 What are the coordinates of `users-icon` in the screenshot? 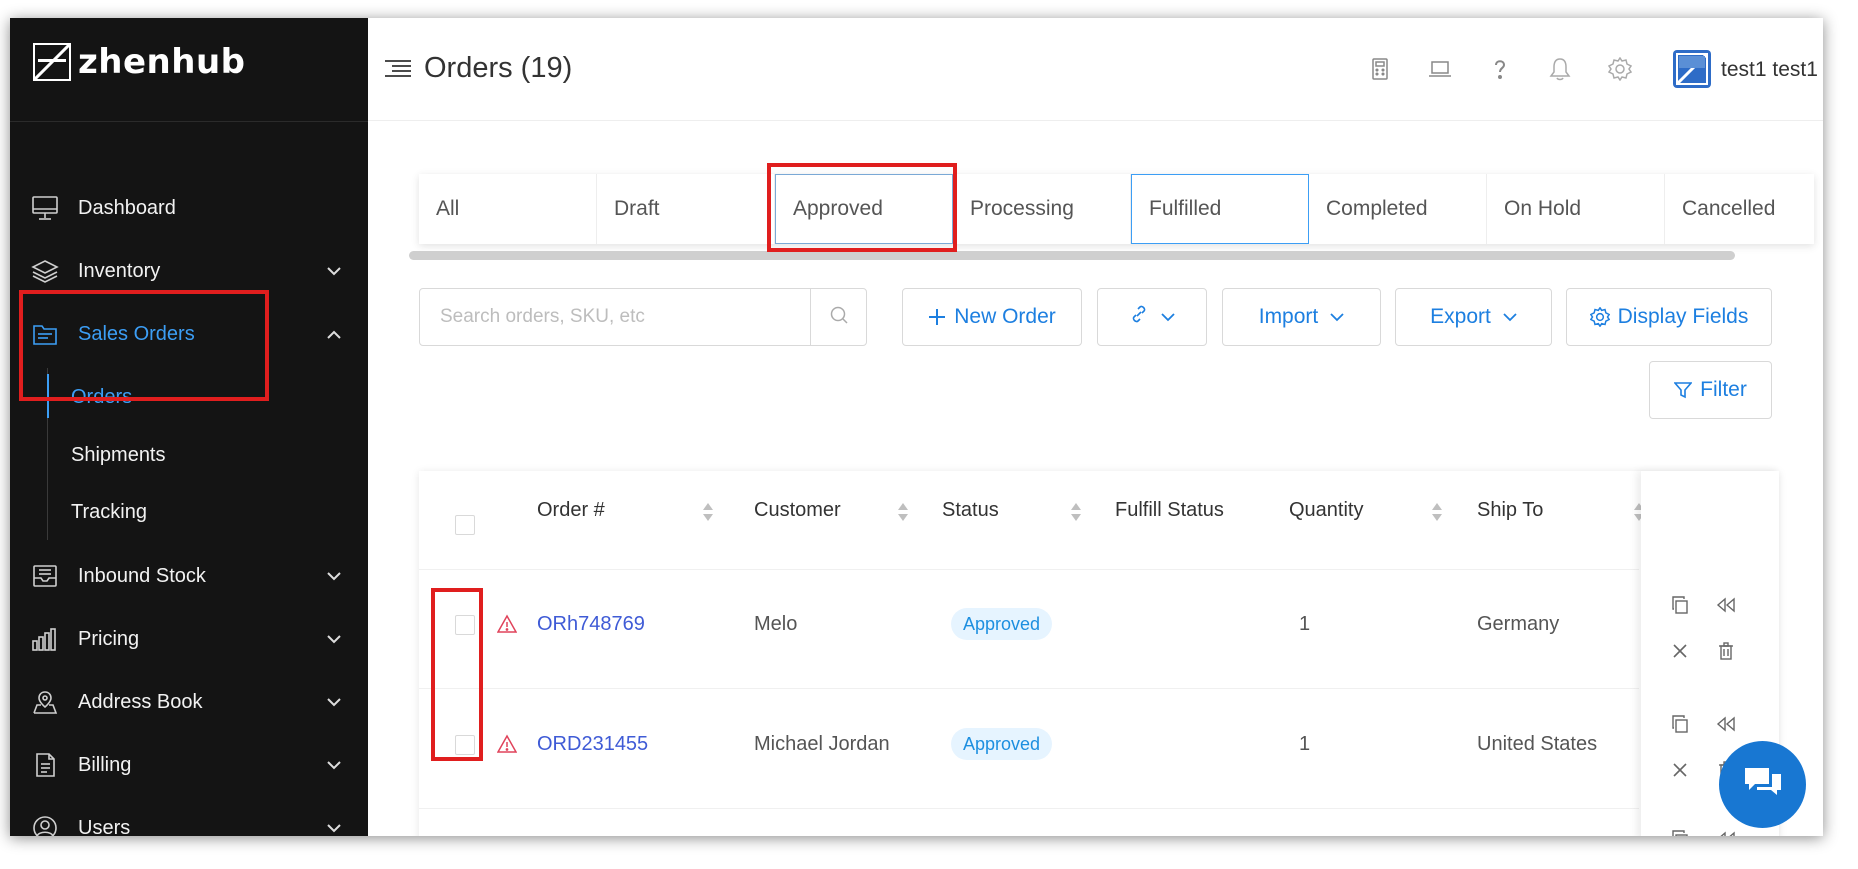 It's located at (45, 824).